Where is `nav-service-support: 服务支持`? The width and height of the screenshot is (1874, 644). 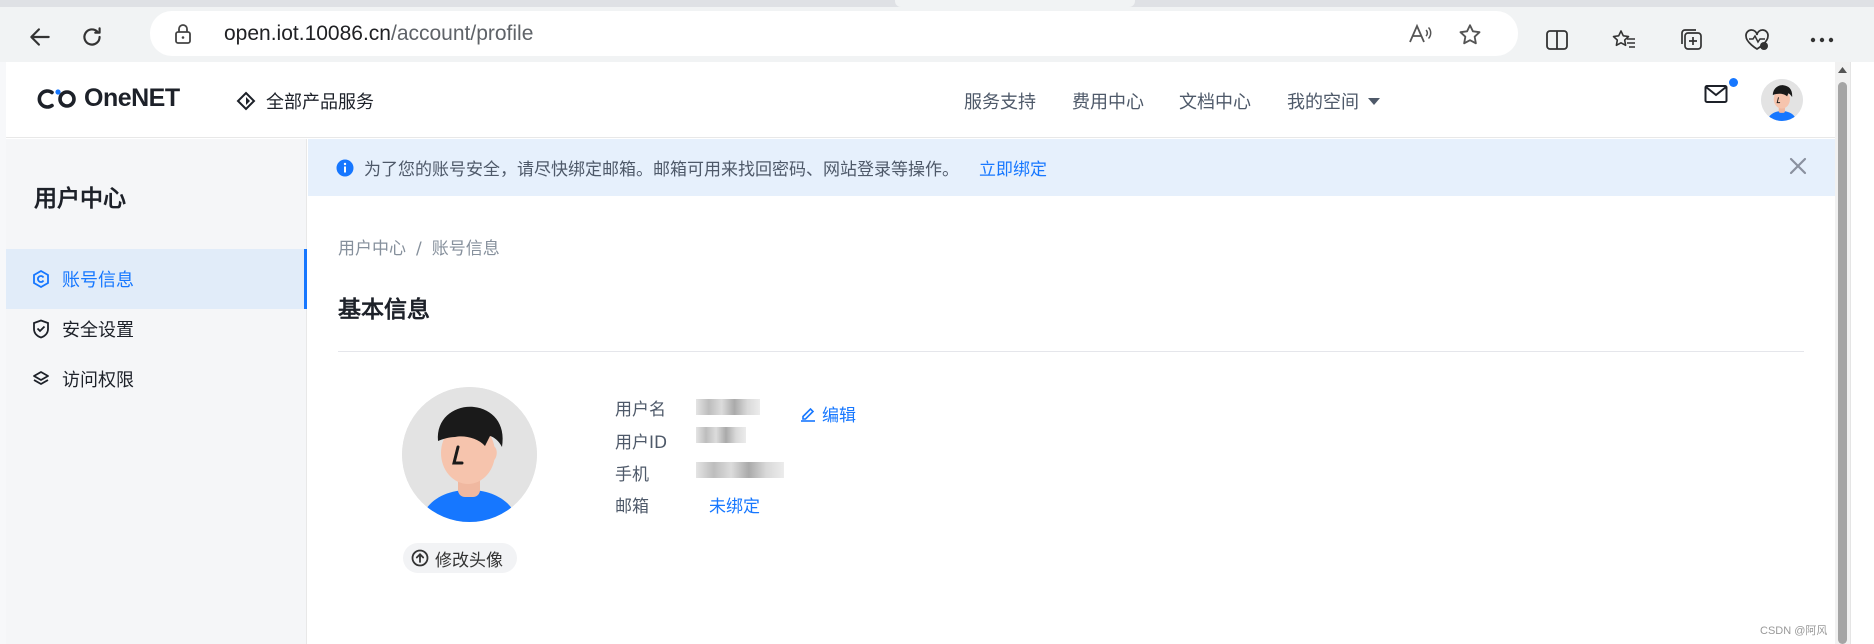
nav-service-support: 服务支持 is located at coordinates (1000, 101).